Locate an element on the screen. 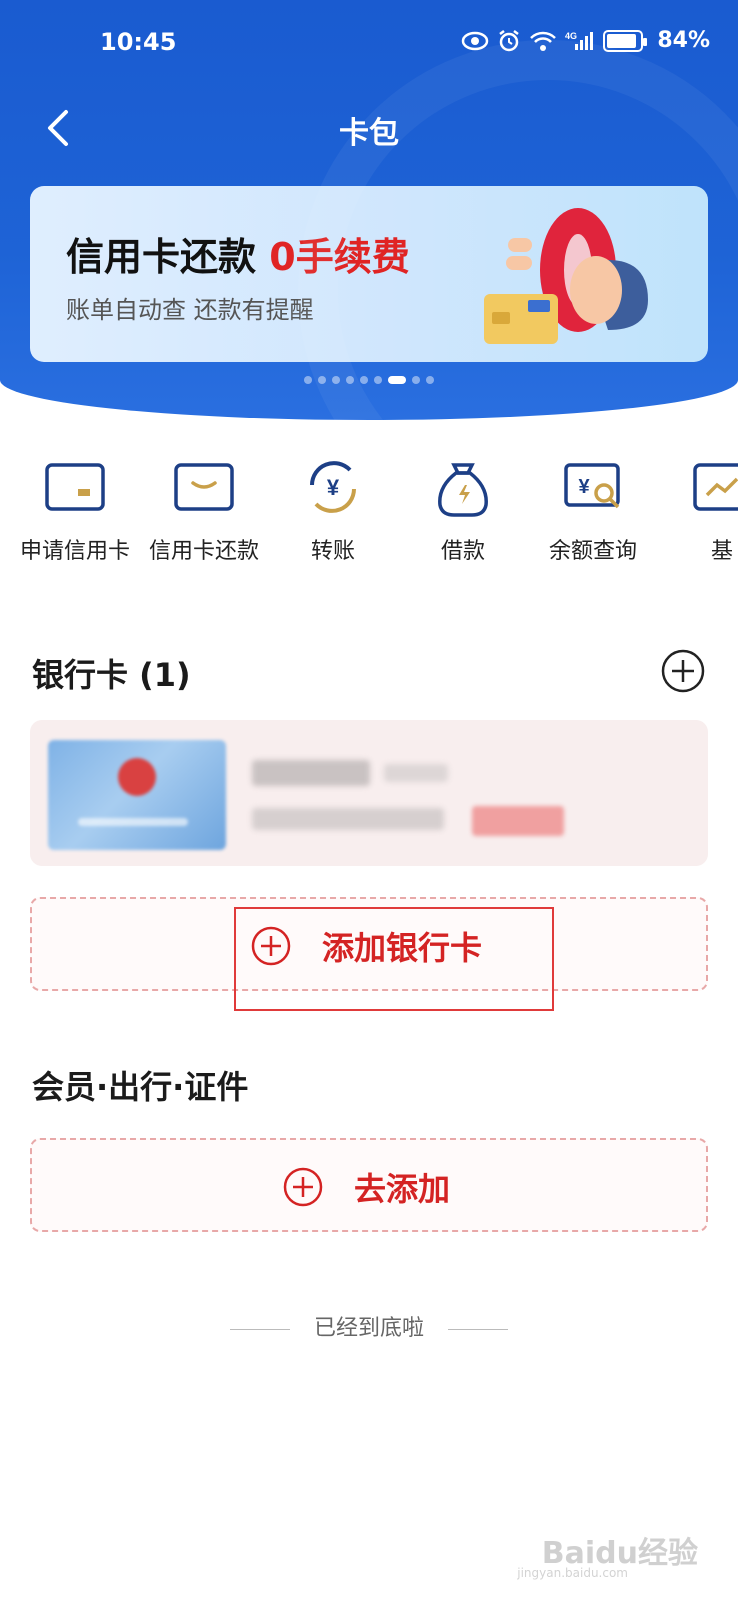 This screenshot has height=1600, width=738. end-text: 已经到底啦 is located at coordinates (368, 1328).